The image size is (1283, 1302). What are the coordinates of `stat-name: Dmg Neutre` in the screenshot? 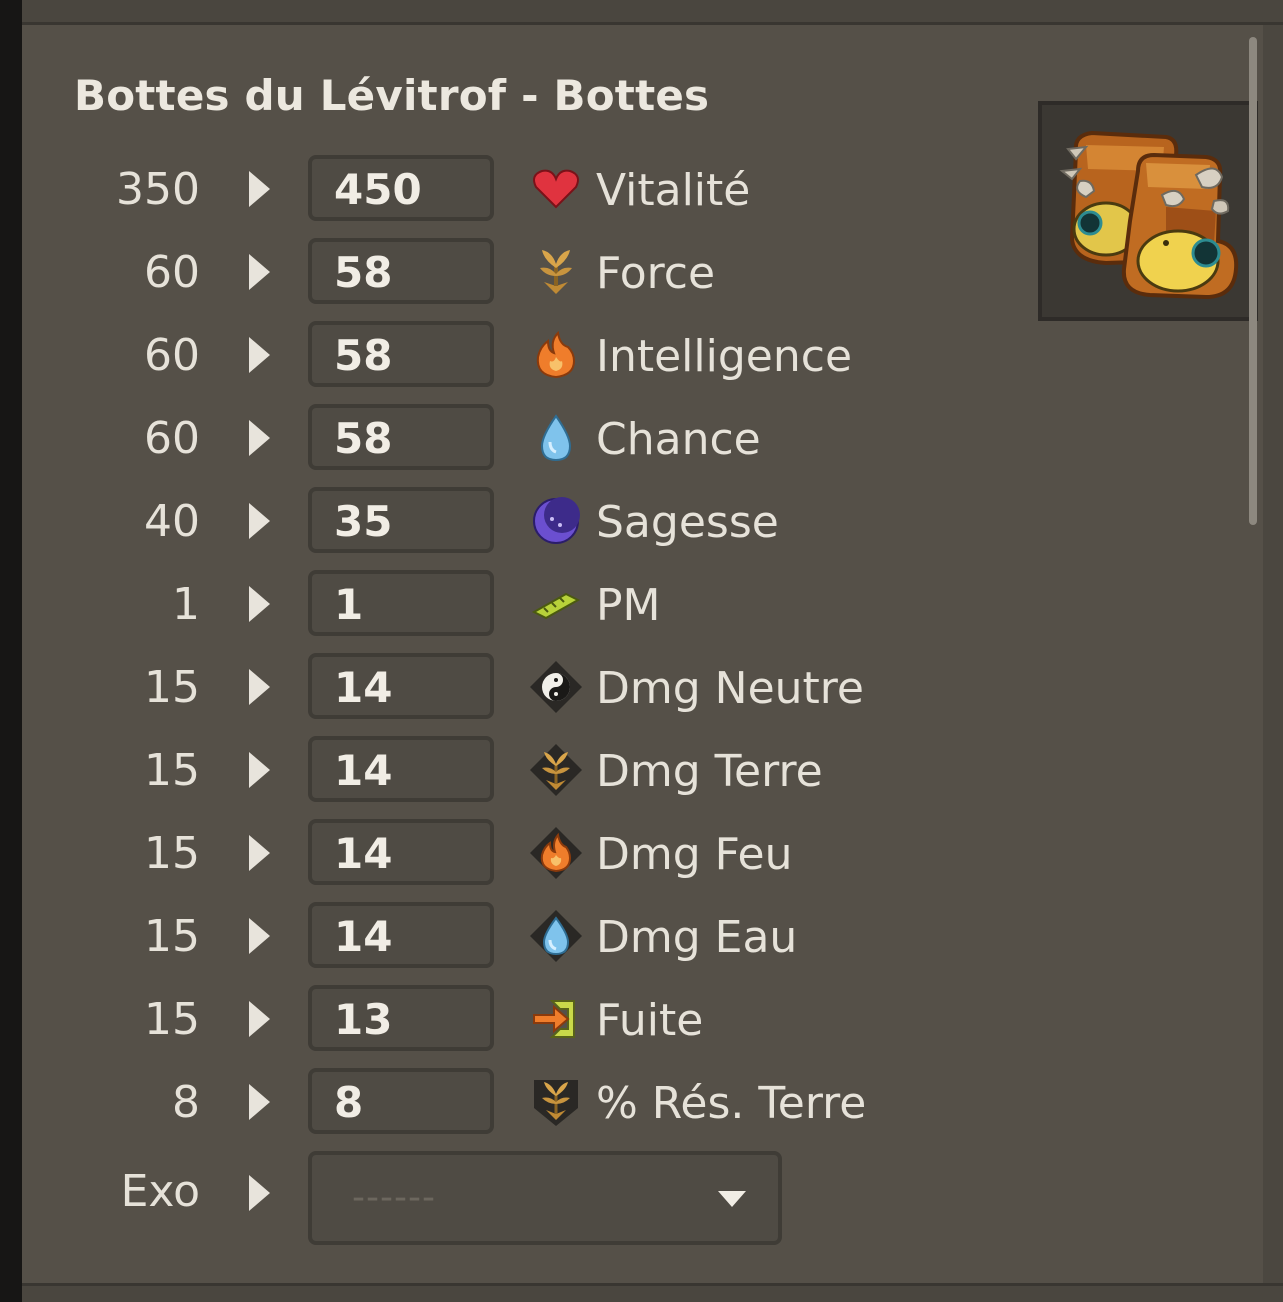 It's located at (730, 688).